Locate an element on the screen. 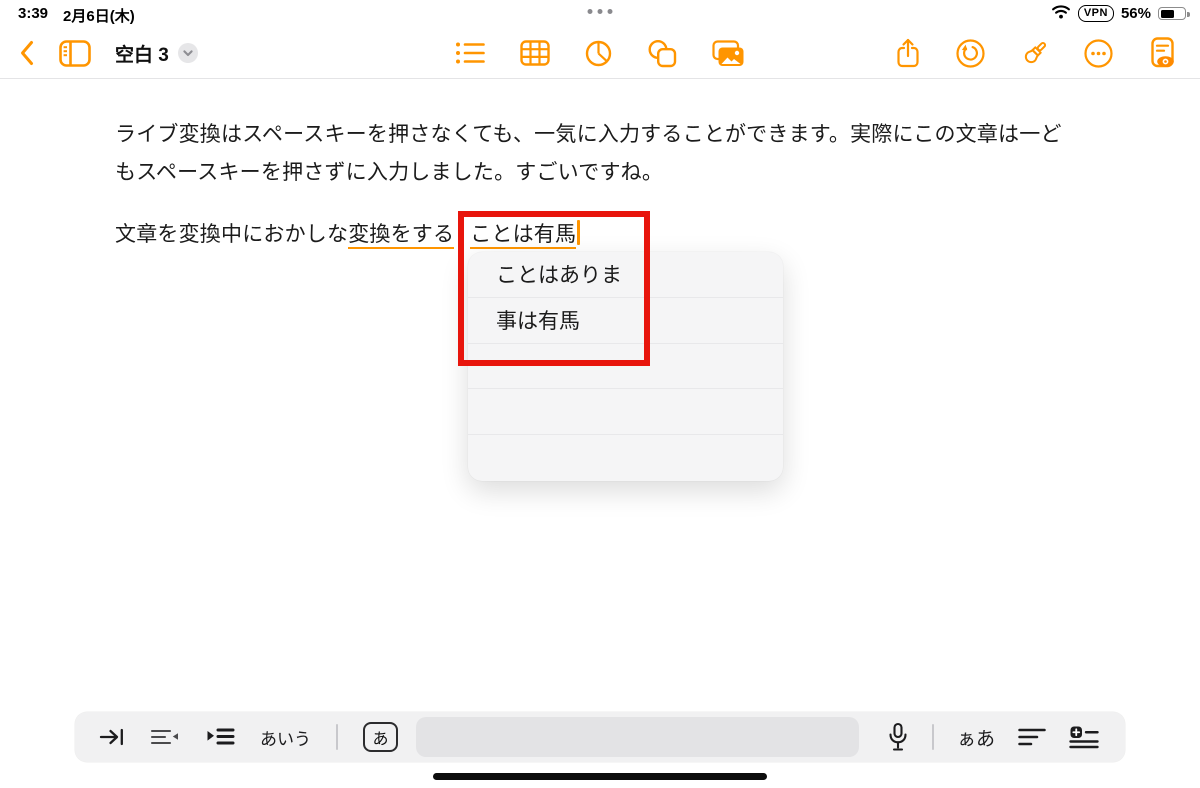 Image resolution: width=1200 pixels, height=788 pixels. indent-icon is located at coordinates (221, 736).